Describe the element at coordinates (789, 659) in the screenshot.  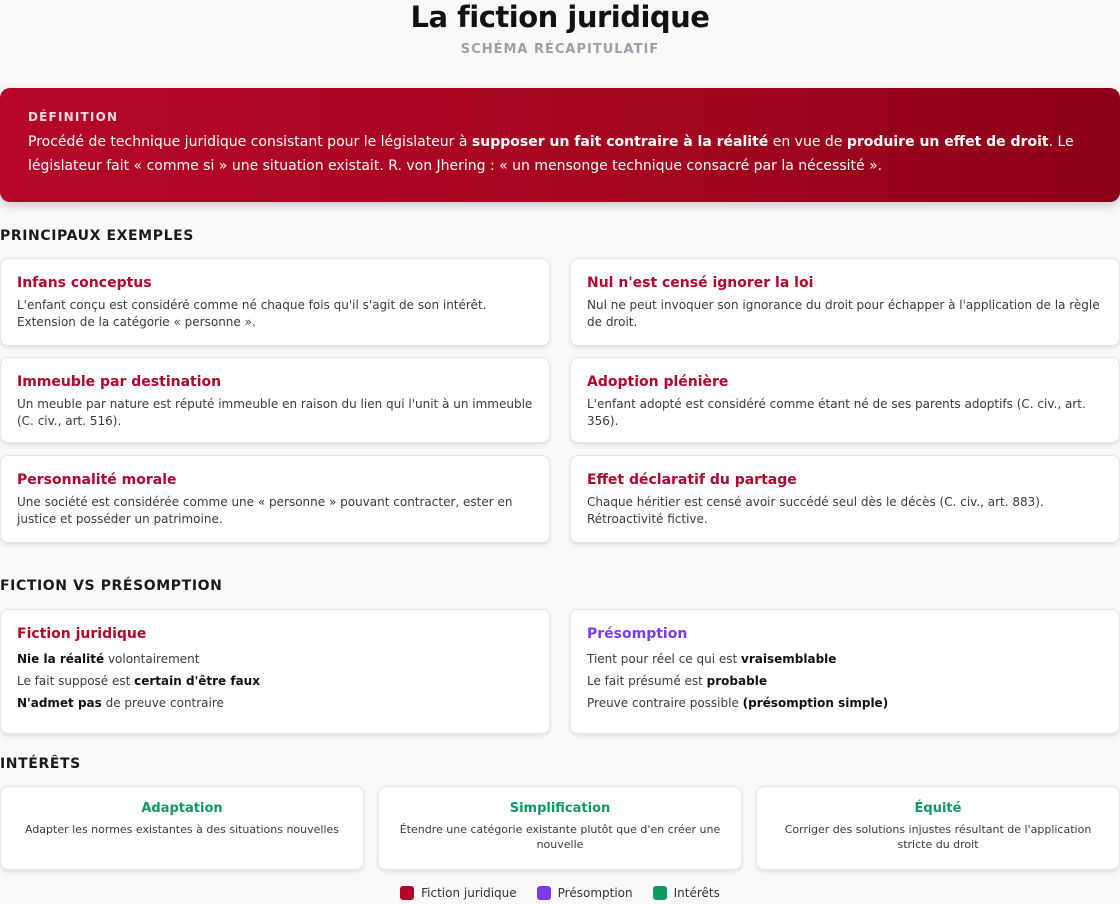
I see `presomption-line-bold: vraisemblable` at that location.